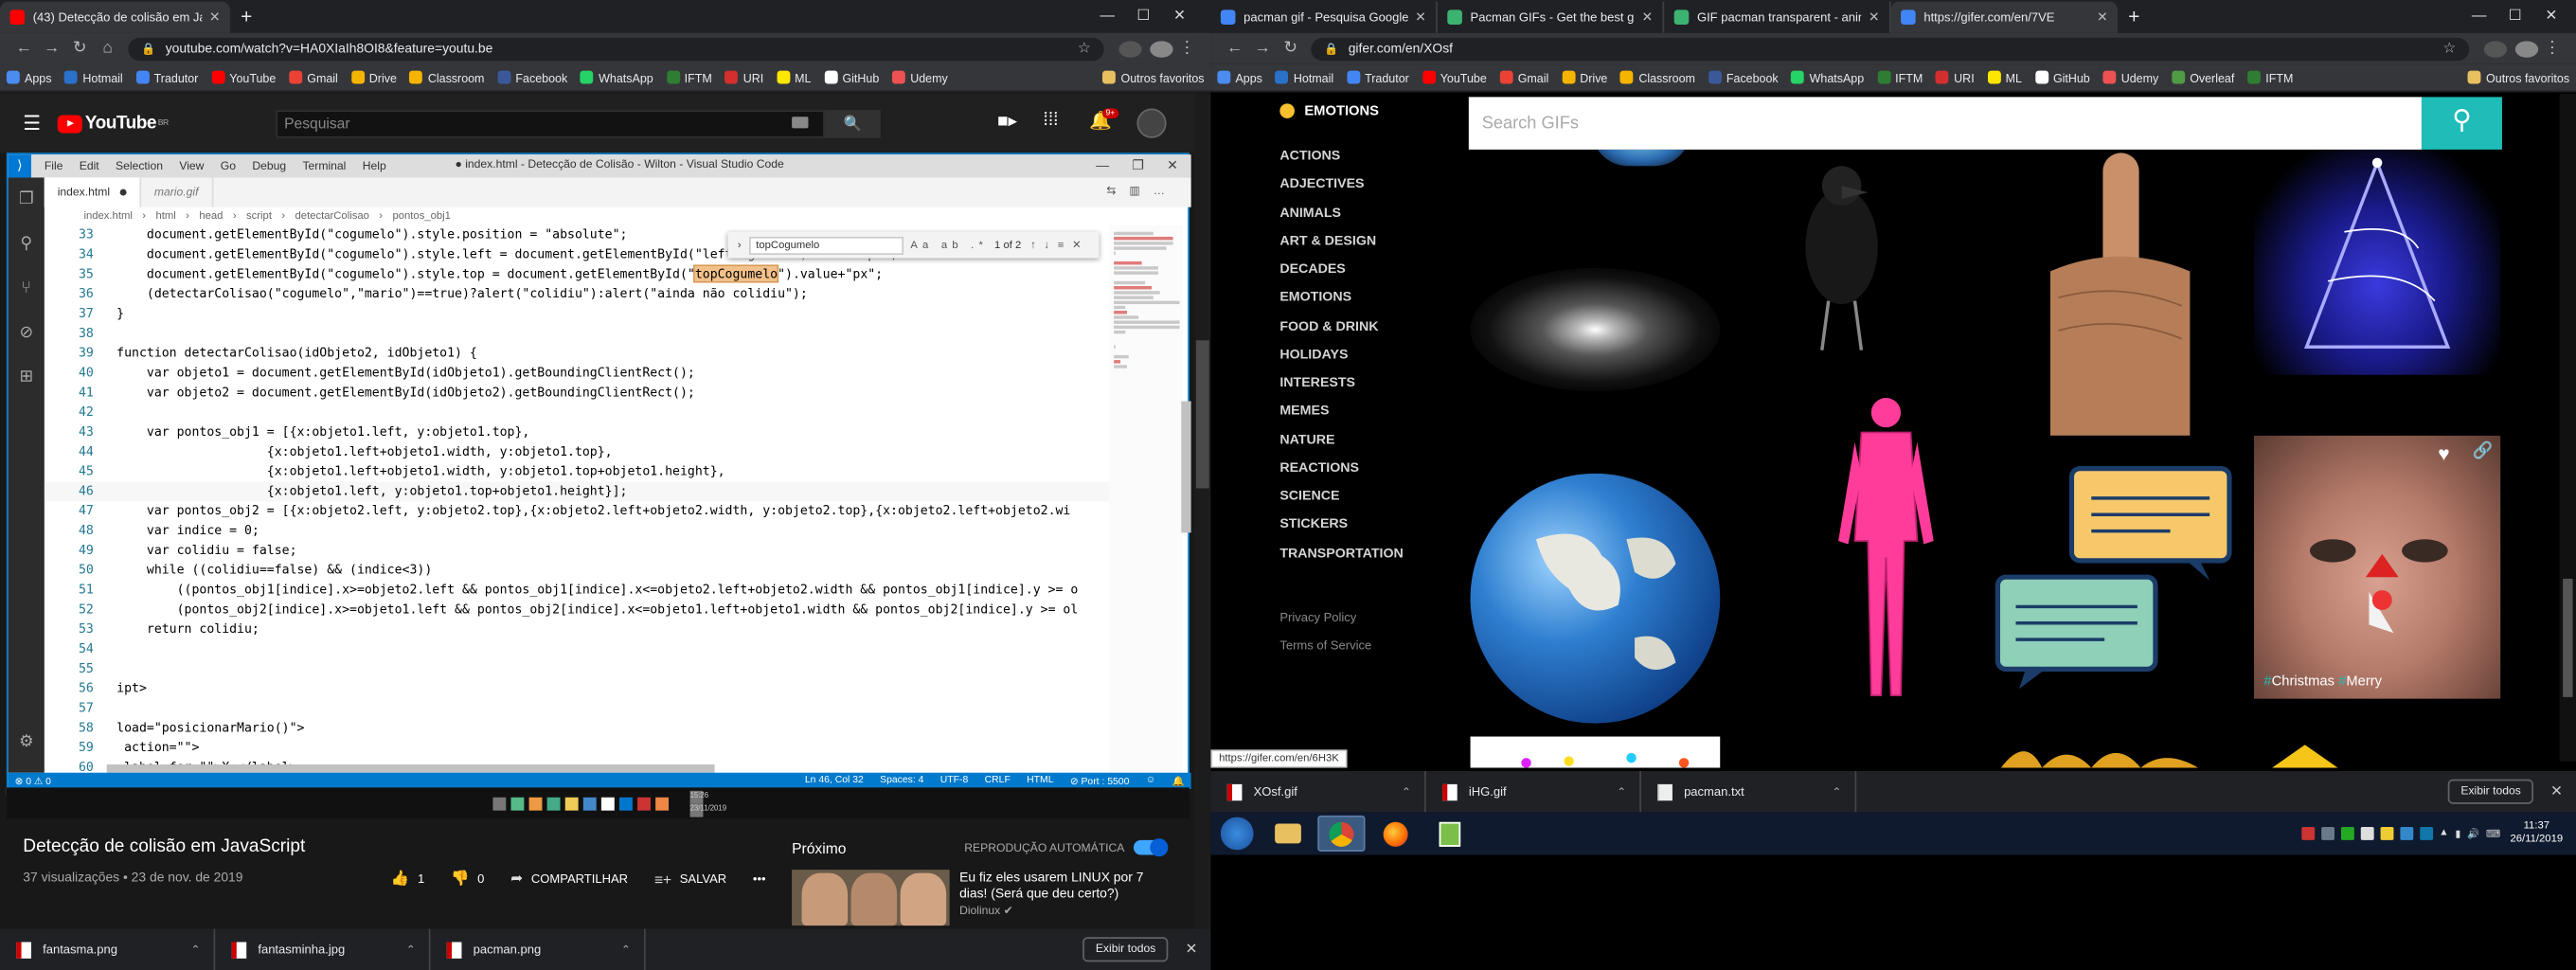  What do you see at coordinates (1341, 269) in the screenshot?
I see `category-decades: DECADES` at bounding box center [1341, 269].